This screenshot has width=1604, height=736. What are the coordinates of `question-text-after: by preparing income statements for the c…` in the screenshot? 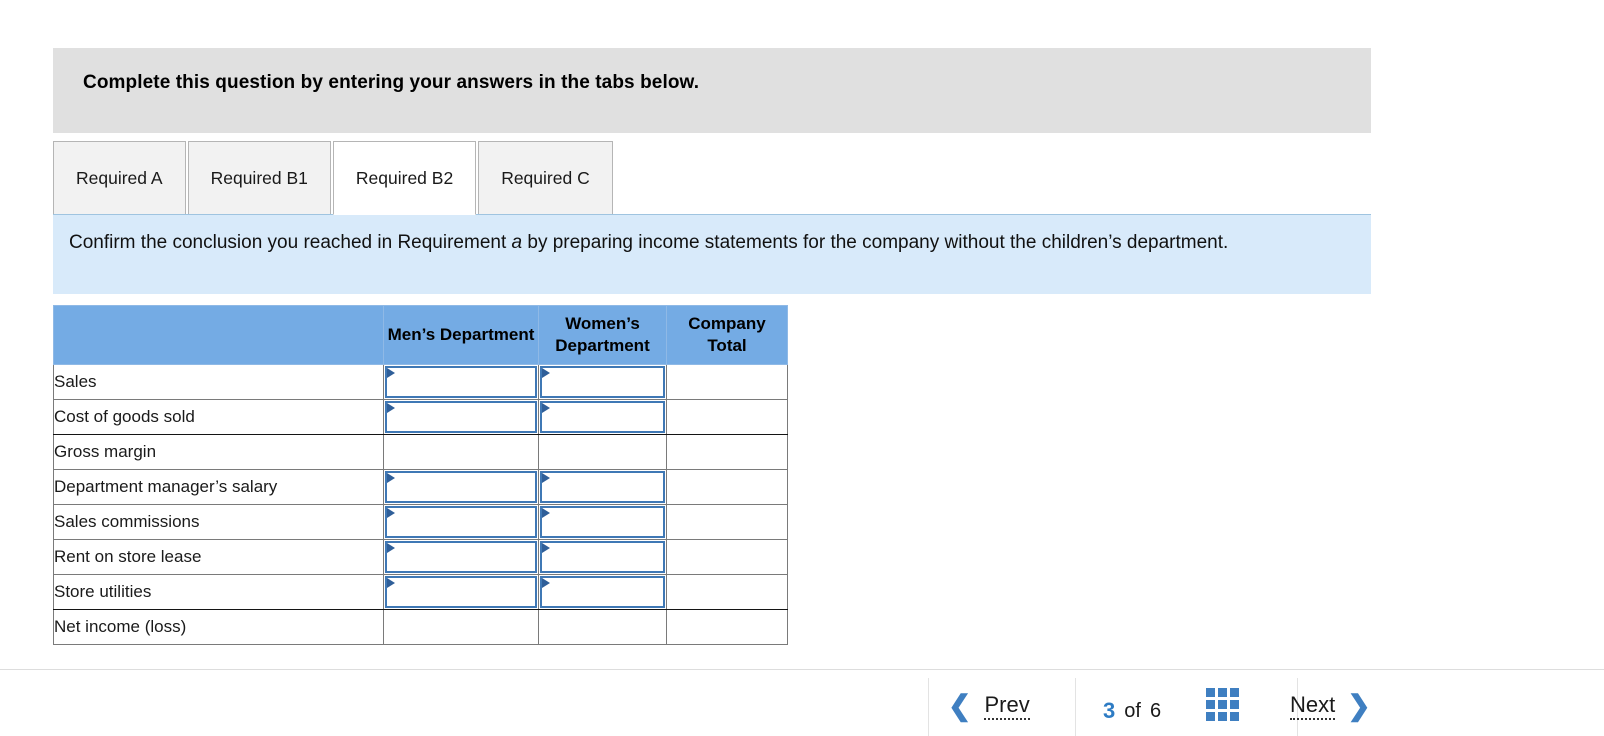 It's located at (875, 242).